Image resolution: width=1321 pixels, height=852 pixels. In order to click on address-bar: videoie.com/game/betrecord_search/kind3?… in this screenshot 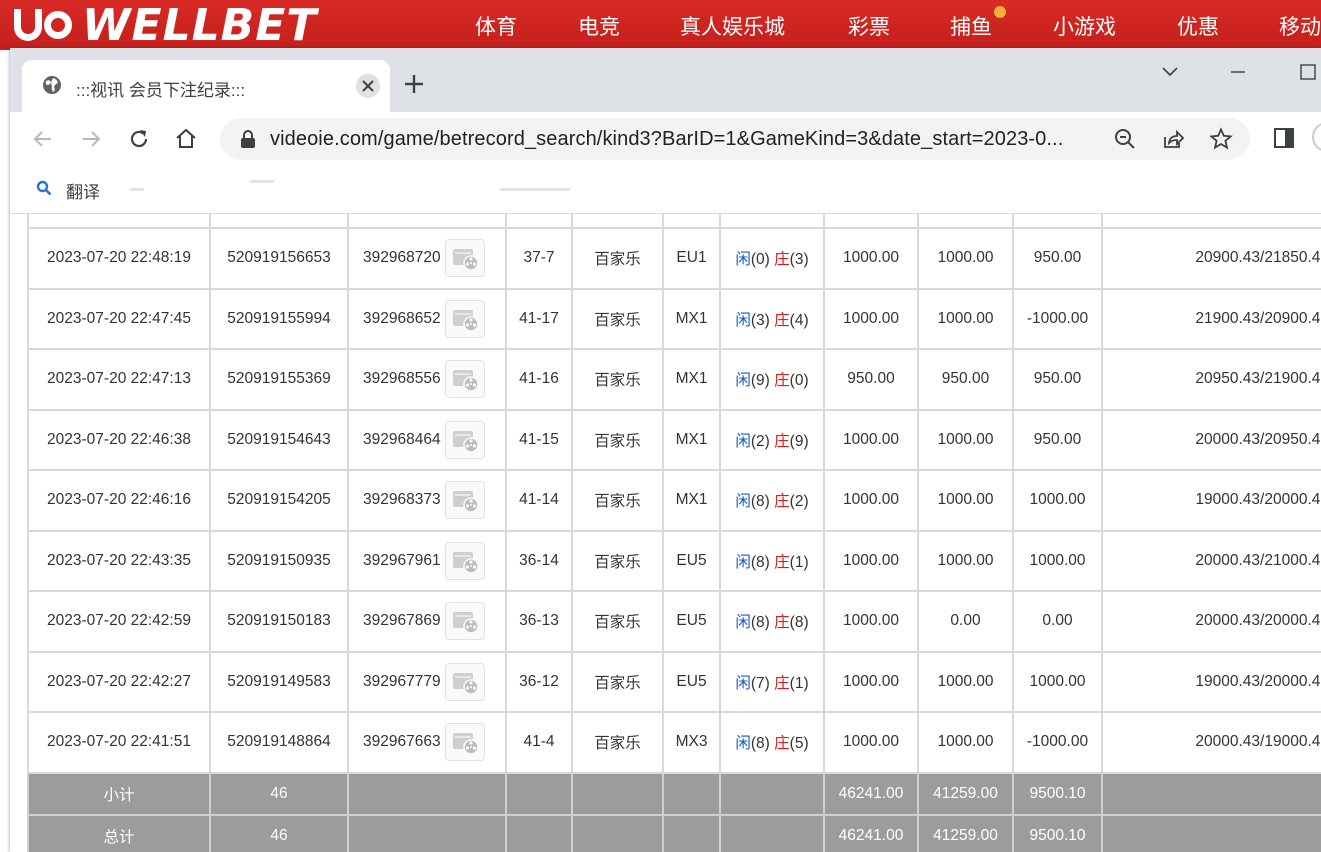, I will do `click(735, 139)`.